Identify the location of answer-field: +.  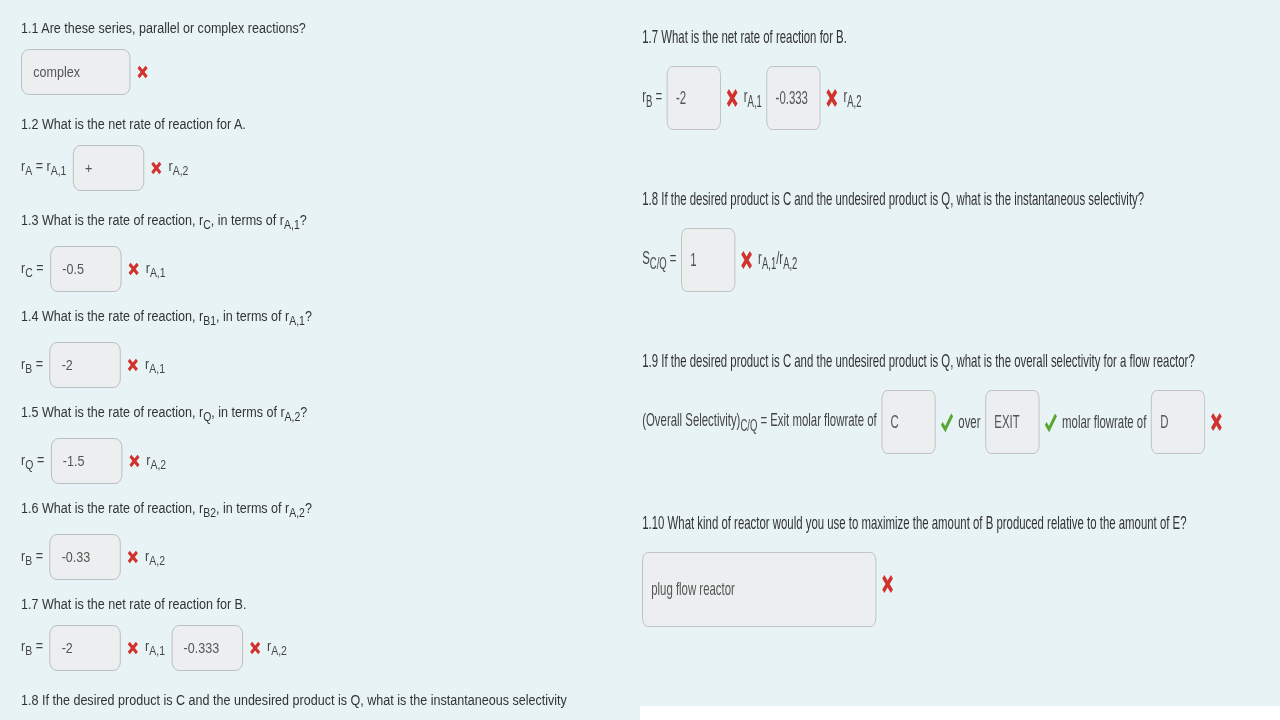
(108, 168).